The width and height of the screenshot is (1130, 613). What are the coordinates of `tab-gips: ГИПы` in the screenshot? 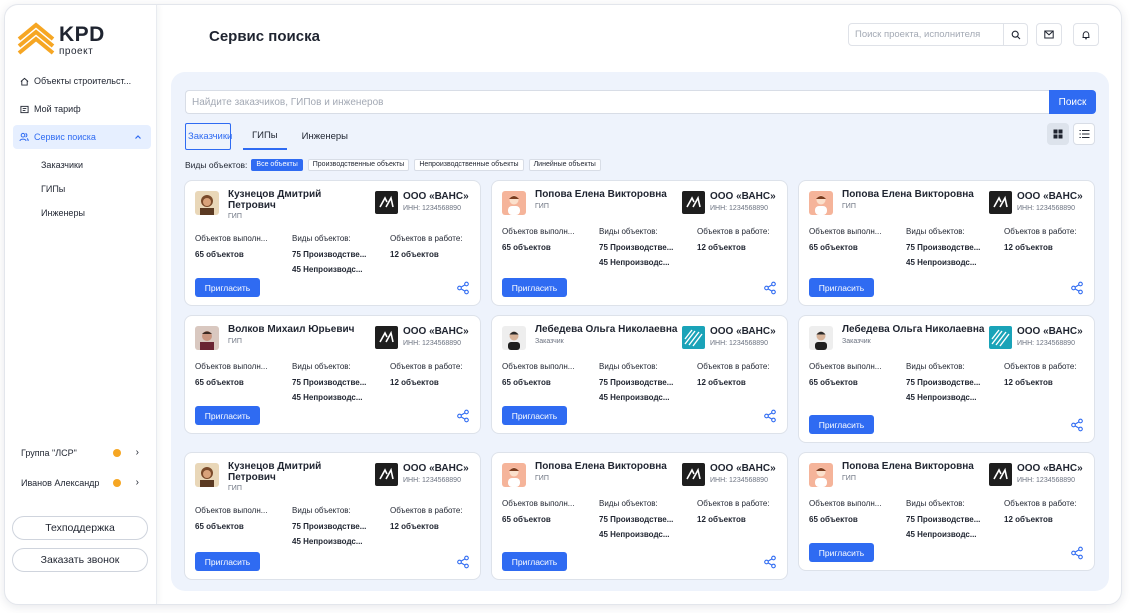 It's located at (265, 136).